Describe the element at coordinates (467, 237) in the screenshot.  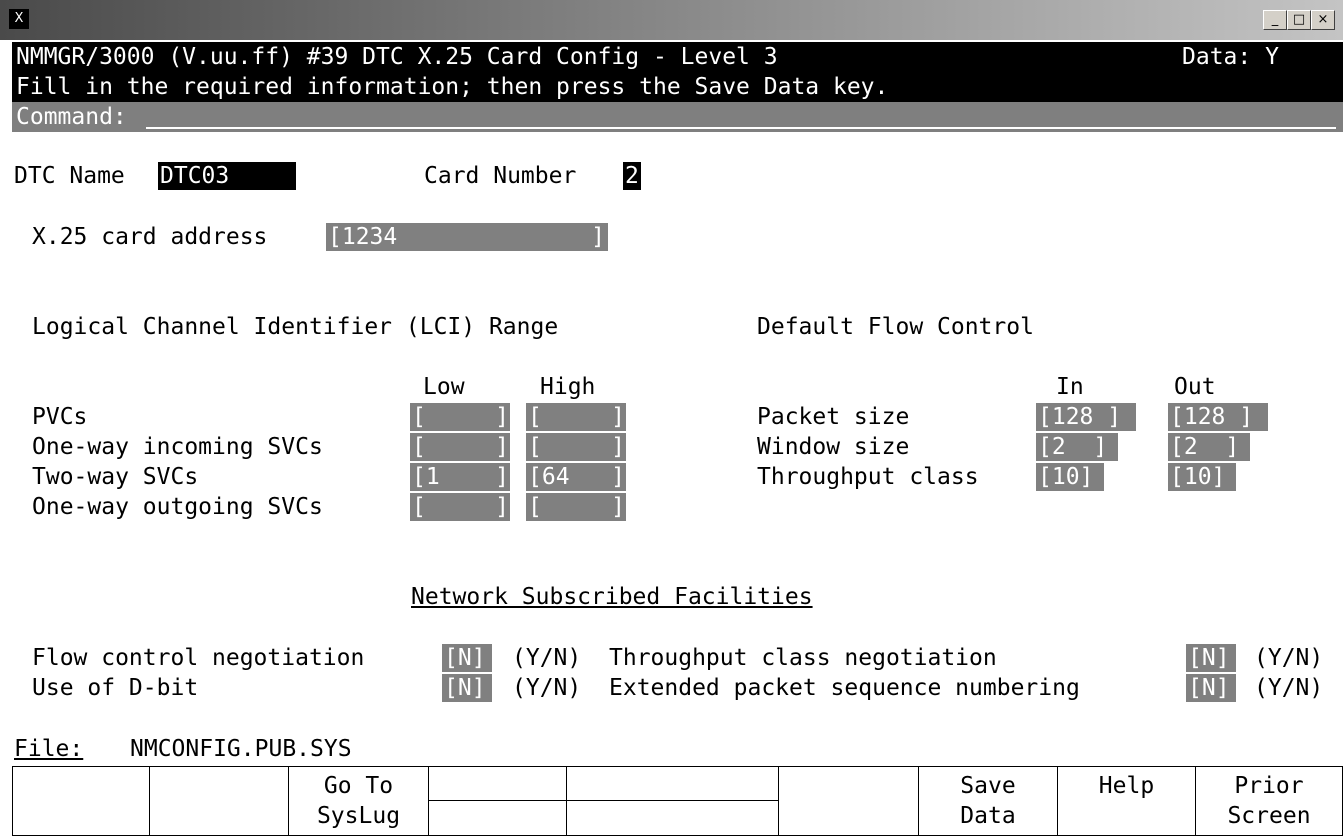
I see `card-address-field: [1234 ]` at that location.